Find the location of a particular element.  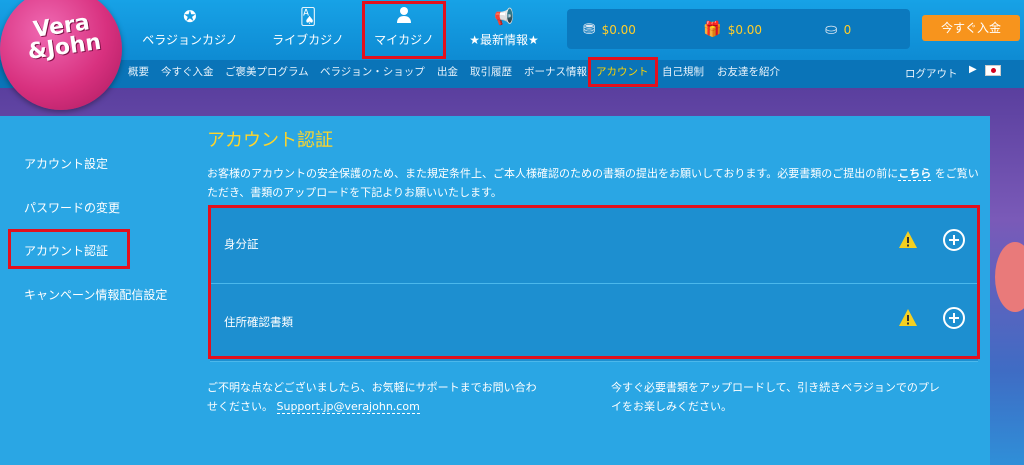

highlight-box-sidebar is located at coordinates (69, 249).